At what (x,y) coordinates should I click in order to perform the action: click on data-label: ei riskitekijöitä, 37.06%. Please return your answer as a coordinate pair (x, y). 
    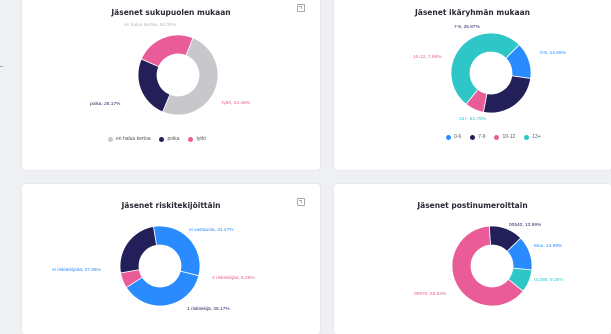
    Looking at the image, I should click on (77, 270).